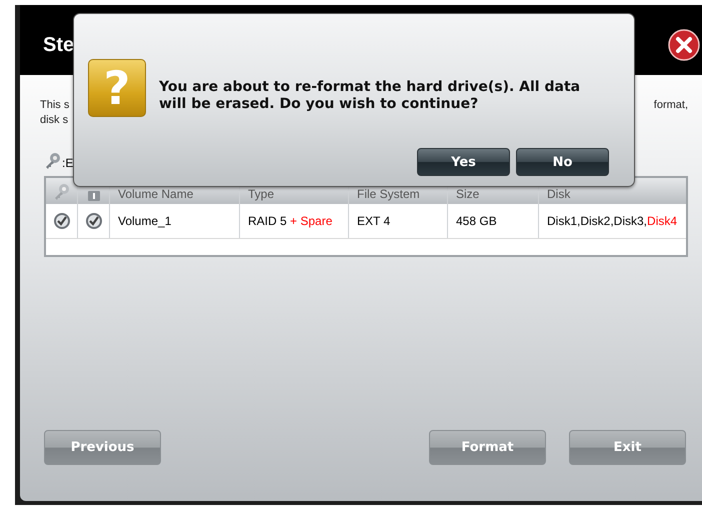  What do you see at coordinates (102, 447) in the screenshot?
I see `previous-button: Previous` at bounding box center [102, 447].